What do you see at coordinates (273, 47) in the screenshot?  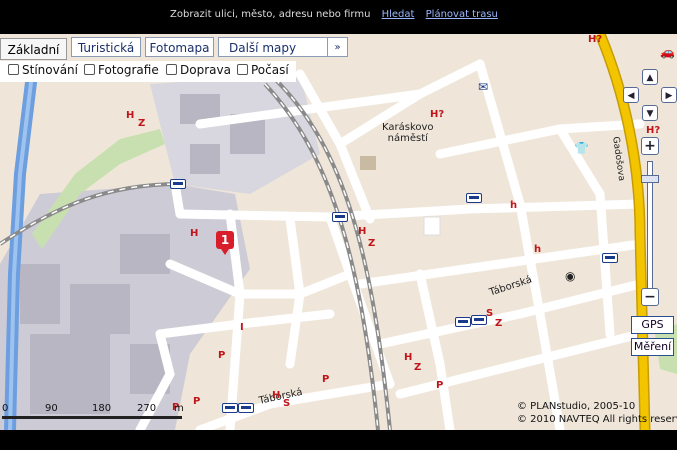 I see `maptype-more-dropdown: Další mapy` at bounding box center [273, 47].